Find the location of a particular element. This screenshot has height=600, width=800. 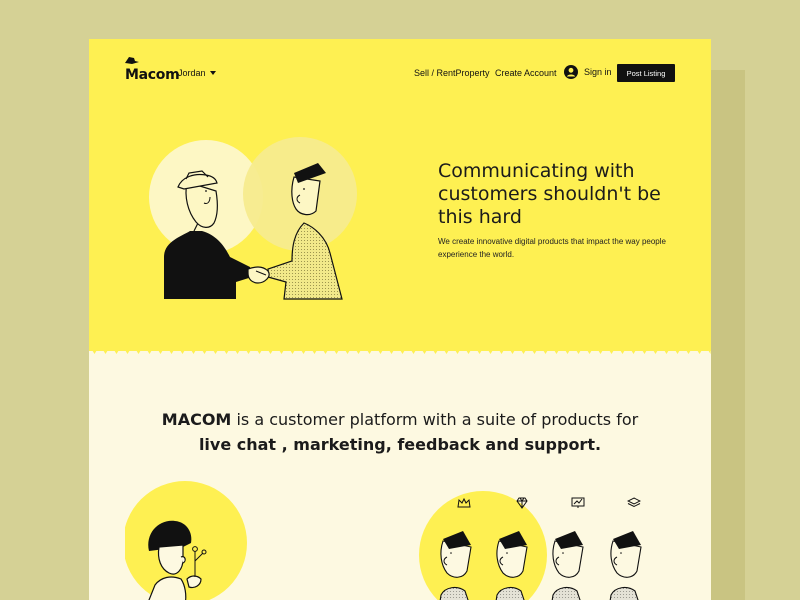

sell-rent-property-link: Sell / RentProperty is located at coordinates (452, 73).